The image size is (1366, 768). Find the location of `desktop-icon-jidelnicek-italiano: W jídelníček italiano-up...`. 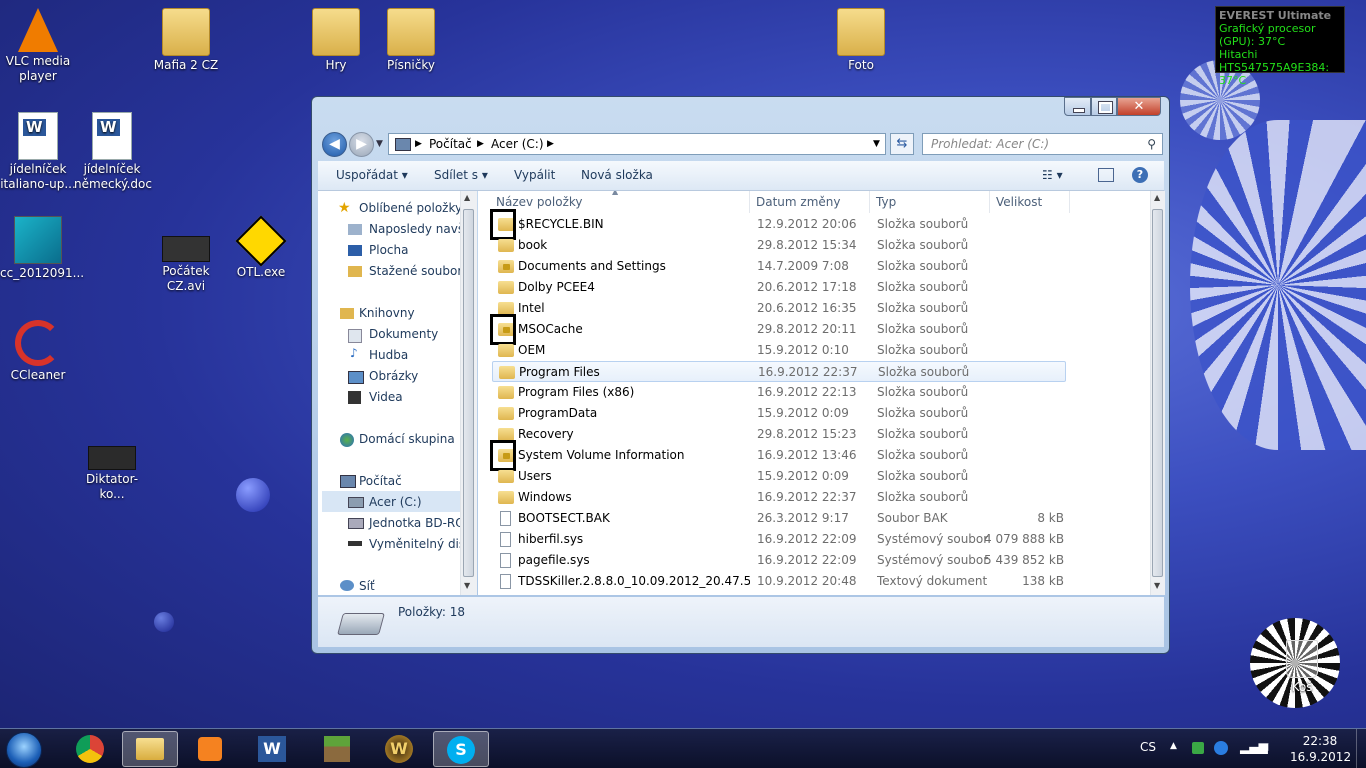

desktop-icon-jidelnicek-italiano: W jídelníček italiano-up... is located at coordinates (38, 152).